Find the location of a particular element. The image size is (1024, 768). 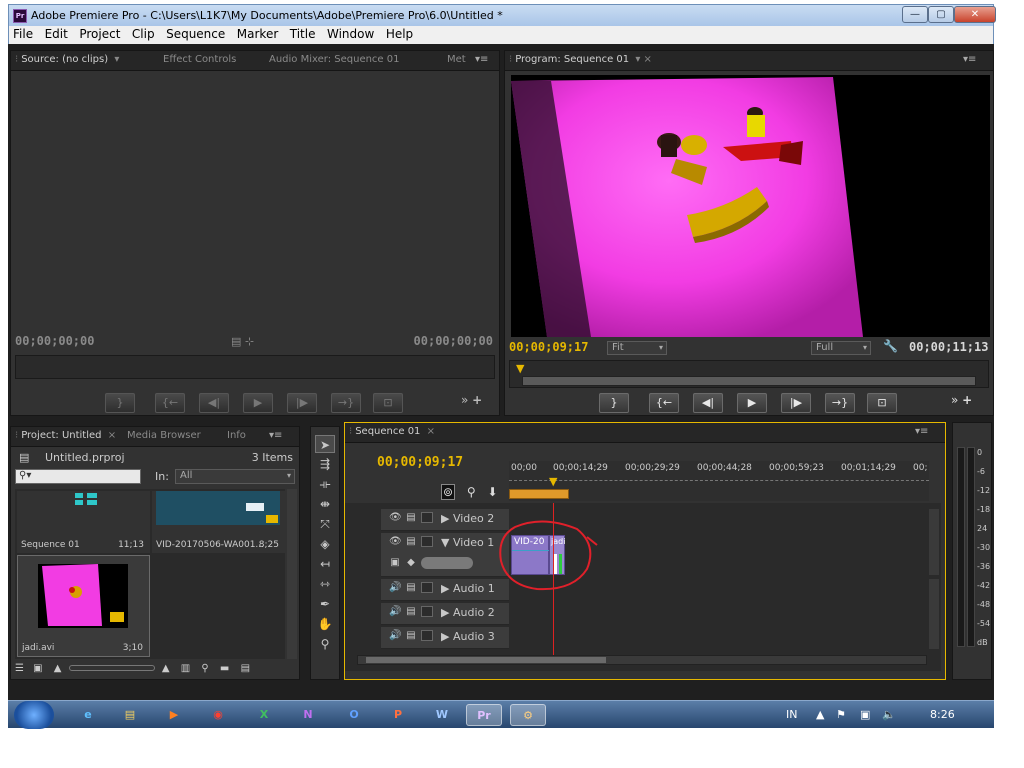

program-more-controls-icon: » + is located at coordinates (961, 400).